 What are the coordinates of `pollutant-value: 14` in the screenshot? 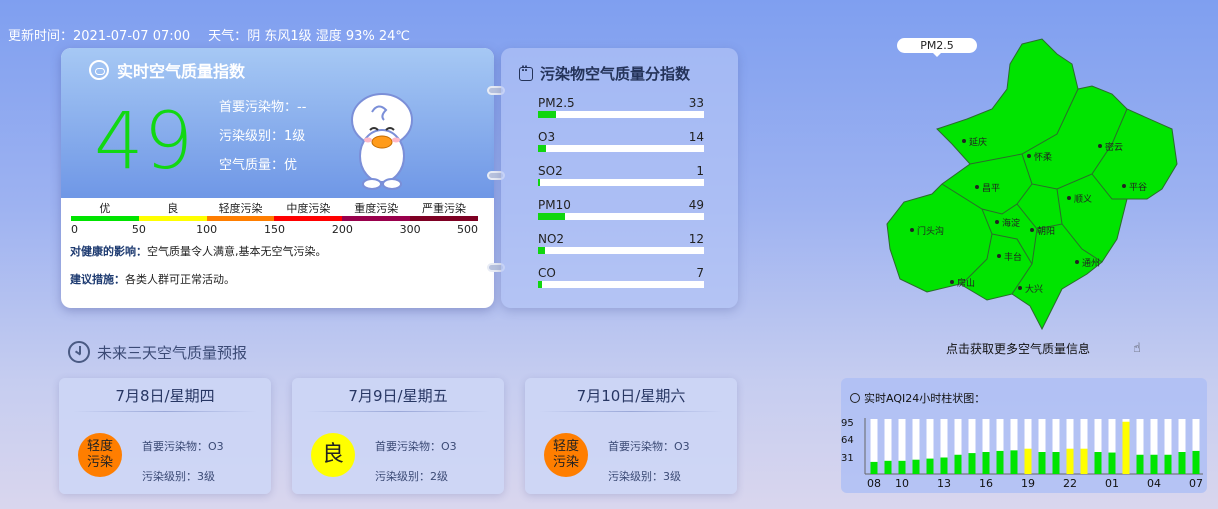 It's located at (696, 137).